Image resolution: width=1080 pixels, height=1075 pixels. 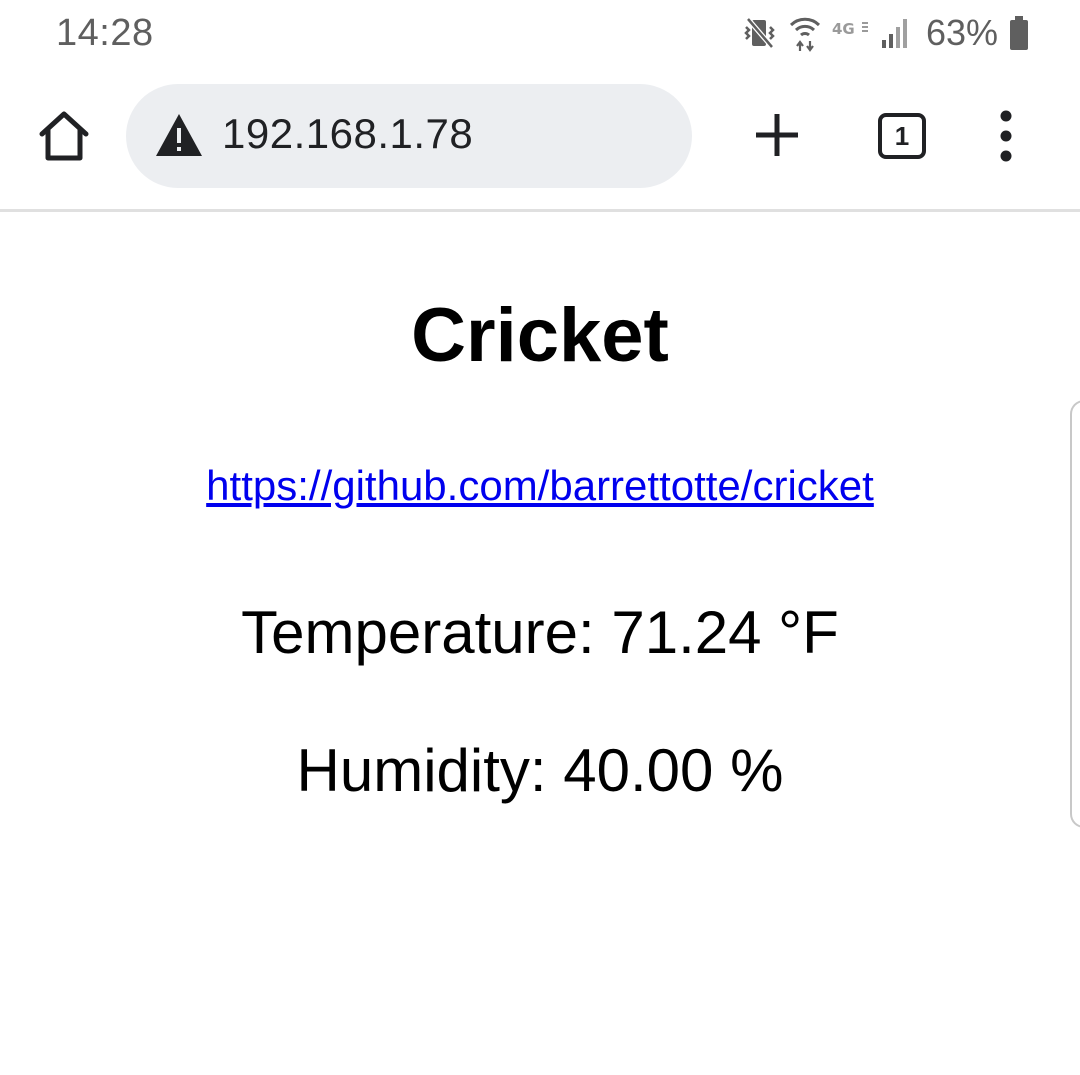 I want to click on tab-switcher-button: 1, so click(x=902, y=136).